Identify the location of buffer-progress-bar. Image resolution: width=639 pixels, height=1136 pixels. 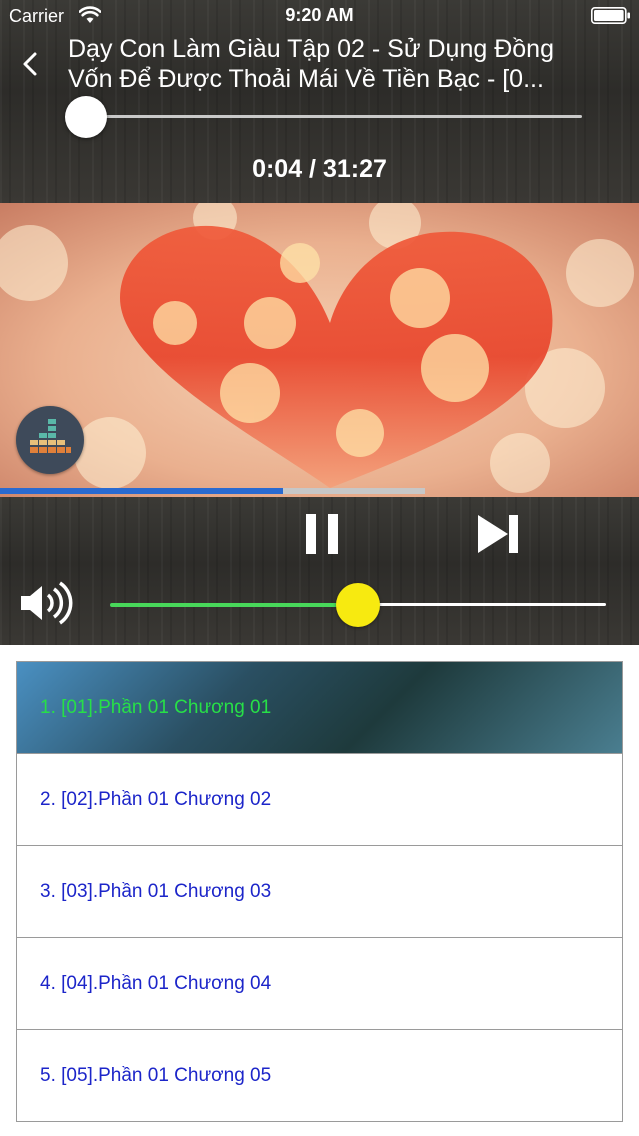
(212, 491).